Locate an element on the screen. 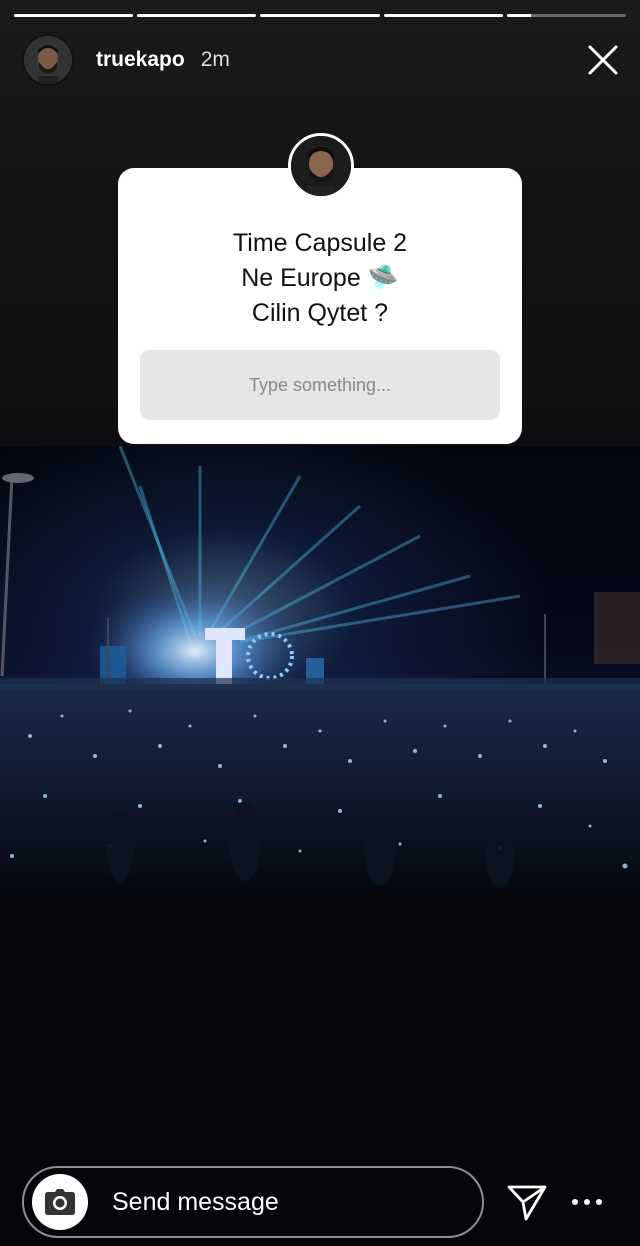 The height and width of the screenshot is (1246, 640). story-progress-bar is located at coordinates (320, 15).